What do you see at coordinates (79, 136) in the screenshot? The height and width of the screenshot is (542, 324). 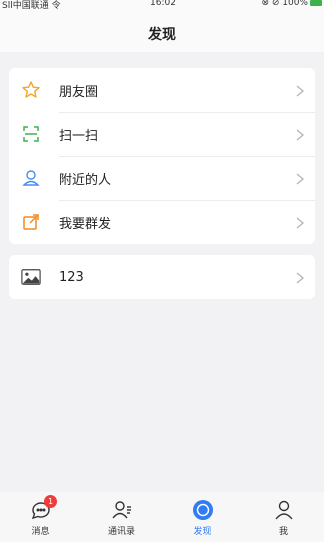 I see `menu-item-label: 扫一扫` at bounding box center [79, 136].